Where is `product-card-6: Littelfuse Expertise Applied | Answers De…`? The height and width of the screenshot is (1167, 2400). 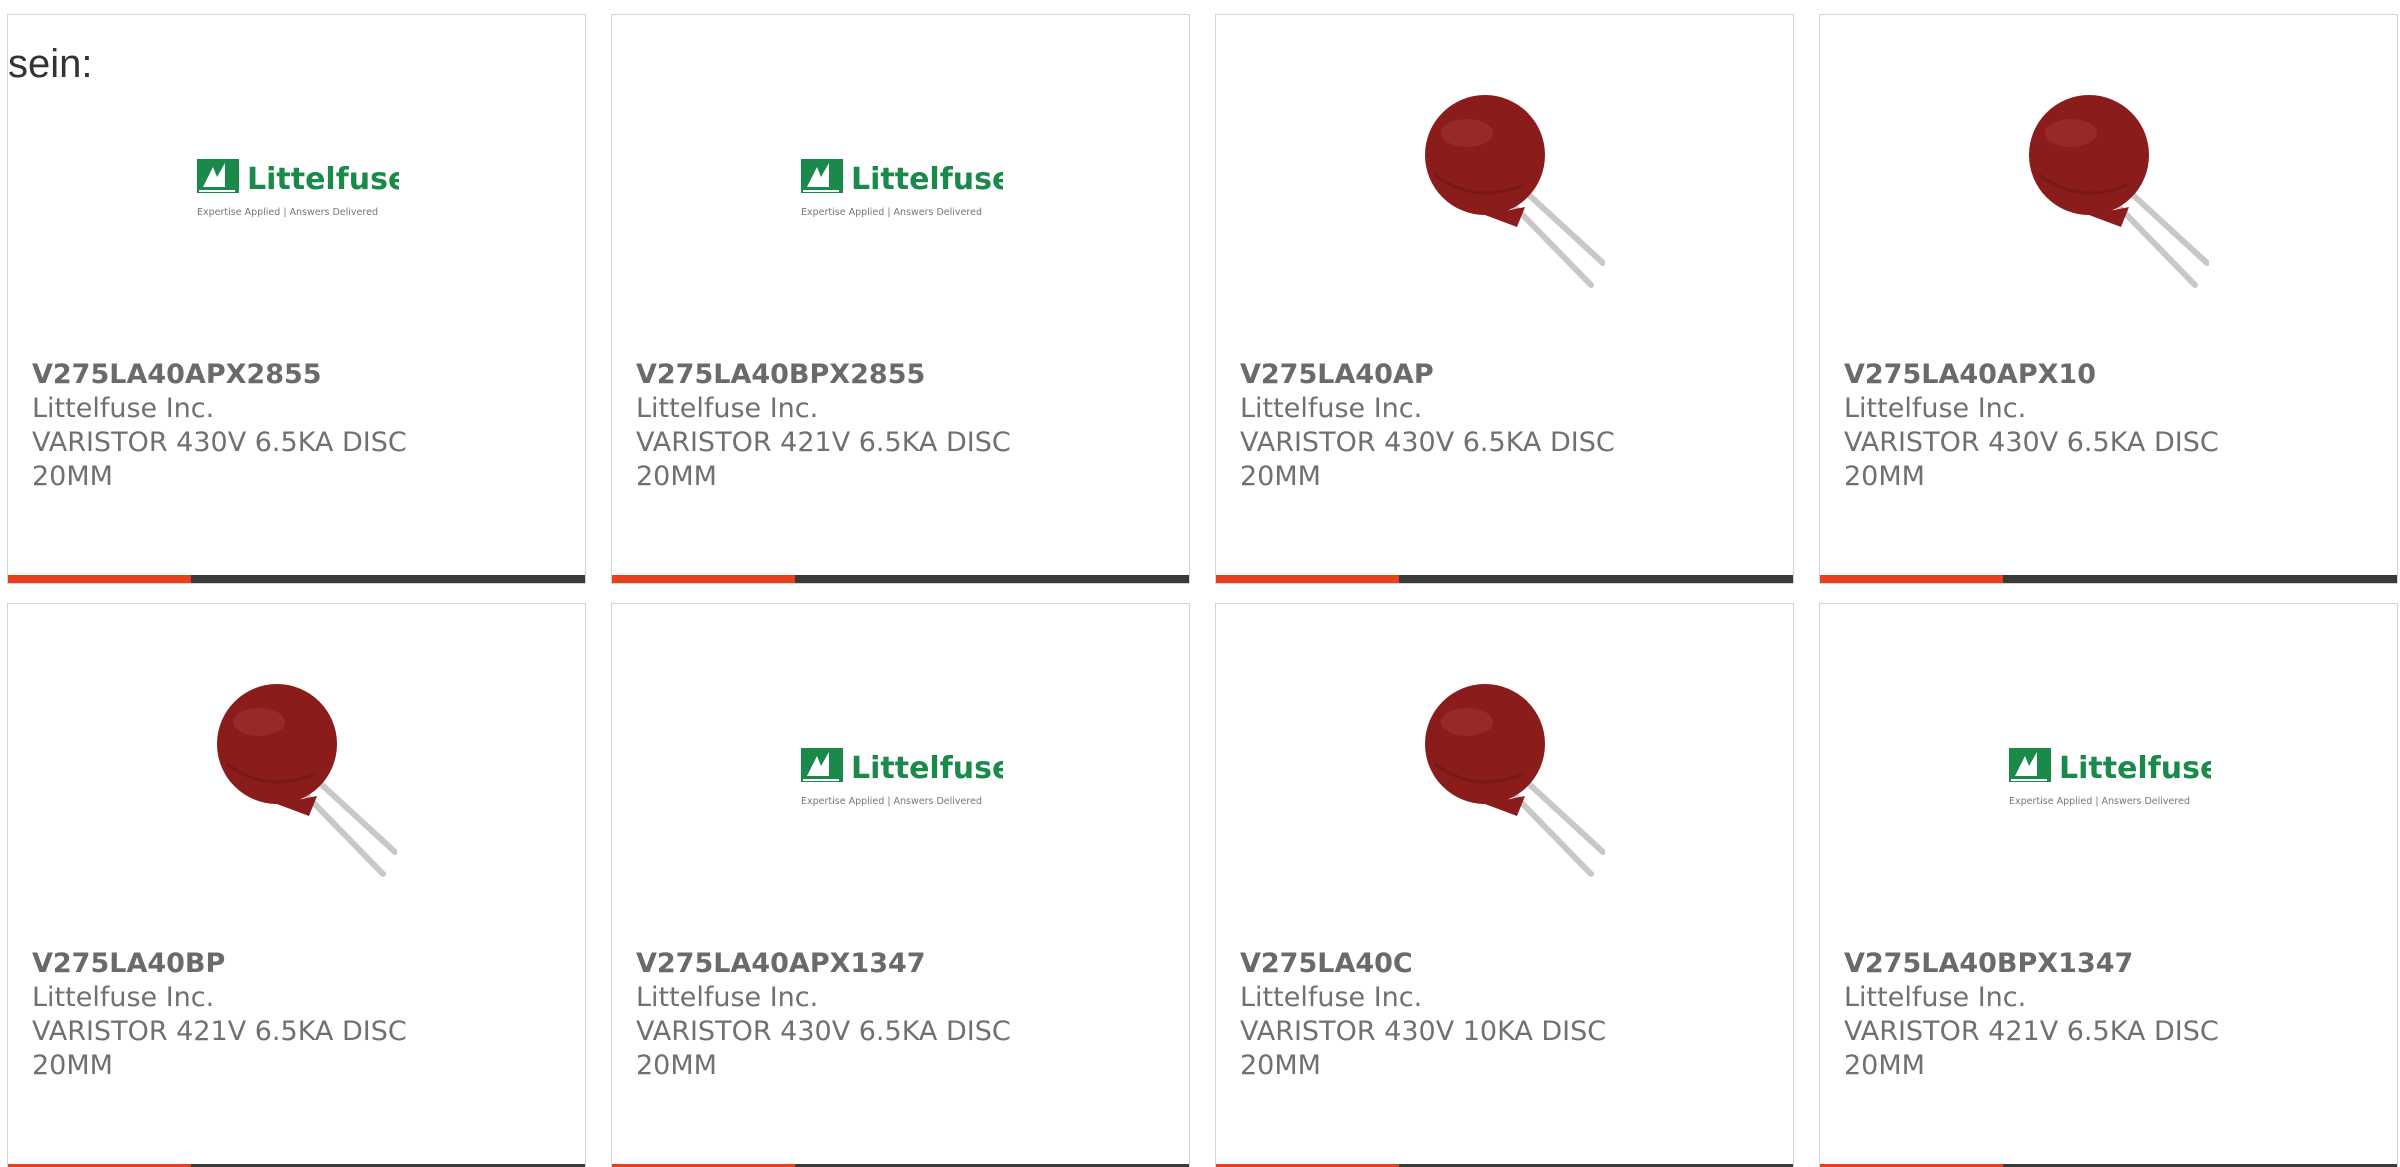 product-card-6: Littelfuse Expertise Applied | Answers De… is located at coordinates (900, 885).